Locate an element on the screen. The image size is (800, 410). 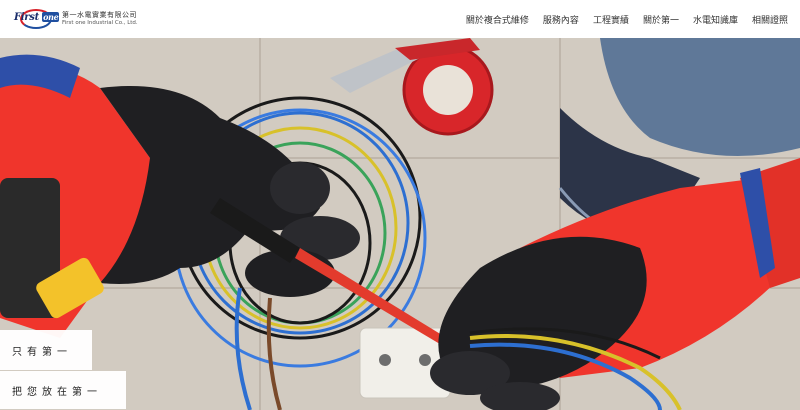
company-name-en: First one Industrial Co., Ltd. is located at coordinates (100, 22).